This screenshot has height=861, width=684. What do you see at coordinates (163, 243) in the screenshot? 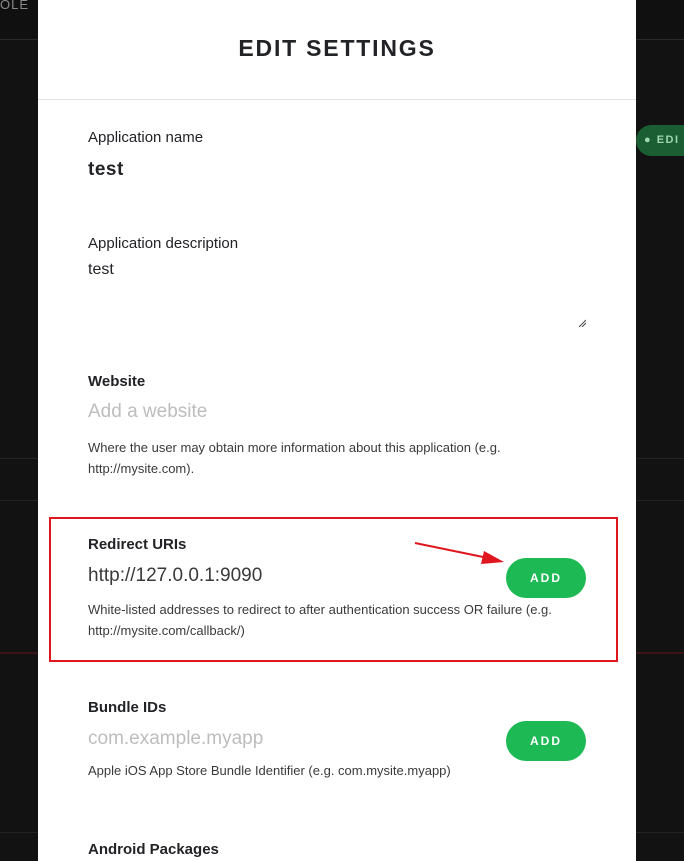
I see `application-description-label: Application description` at bounding box center [163, 243].